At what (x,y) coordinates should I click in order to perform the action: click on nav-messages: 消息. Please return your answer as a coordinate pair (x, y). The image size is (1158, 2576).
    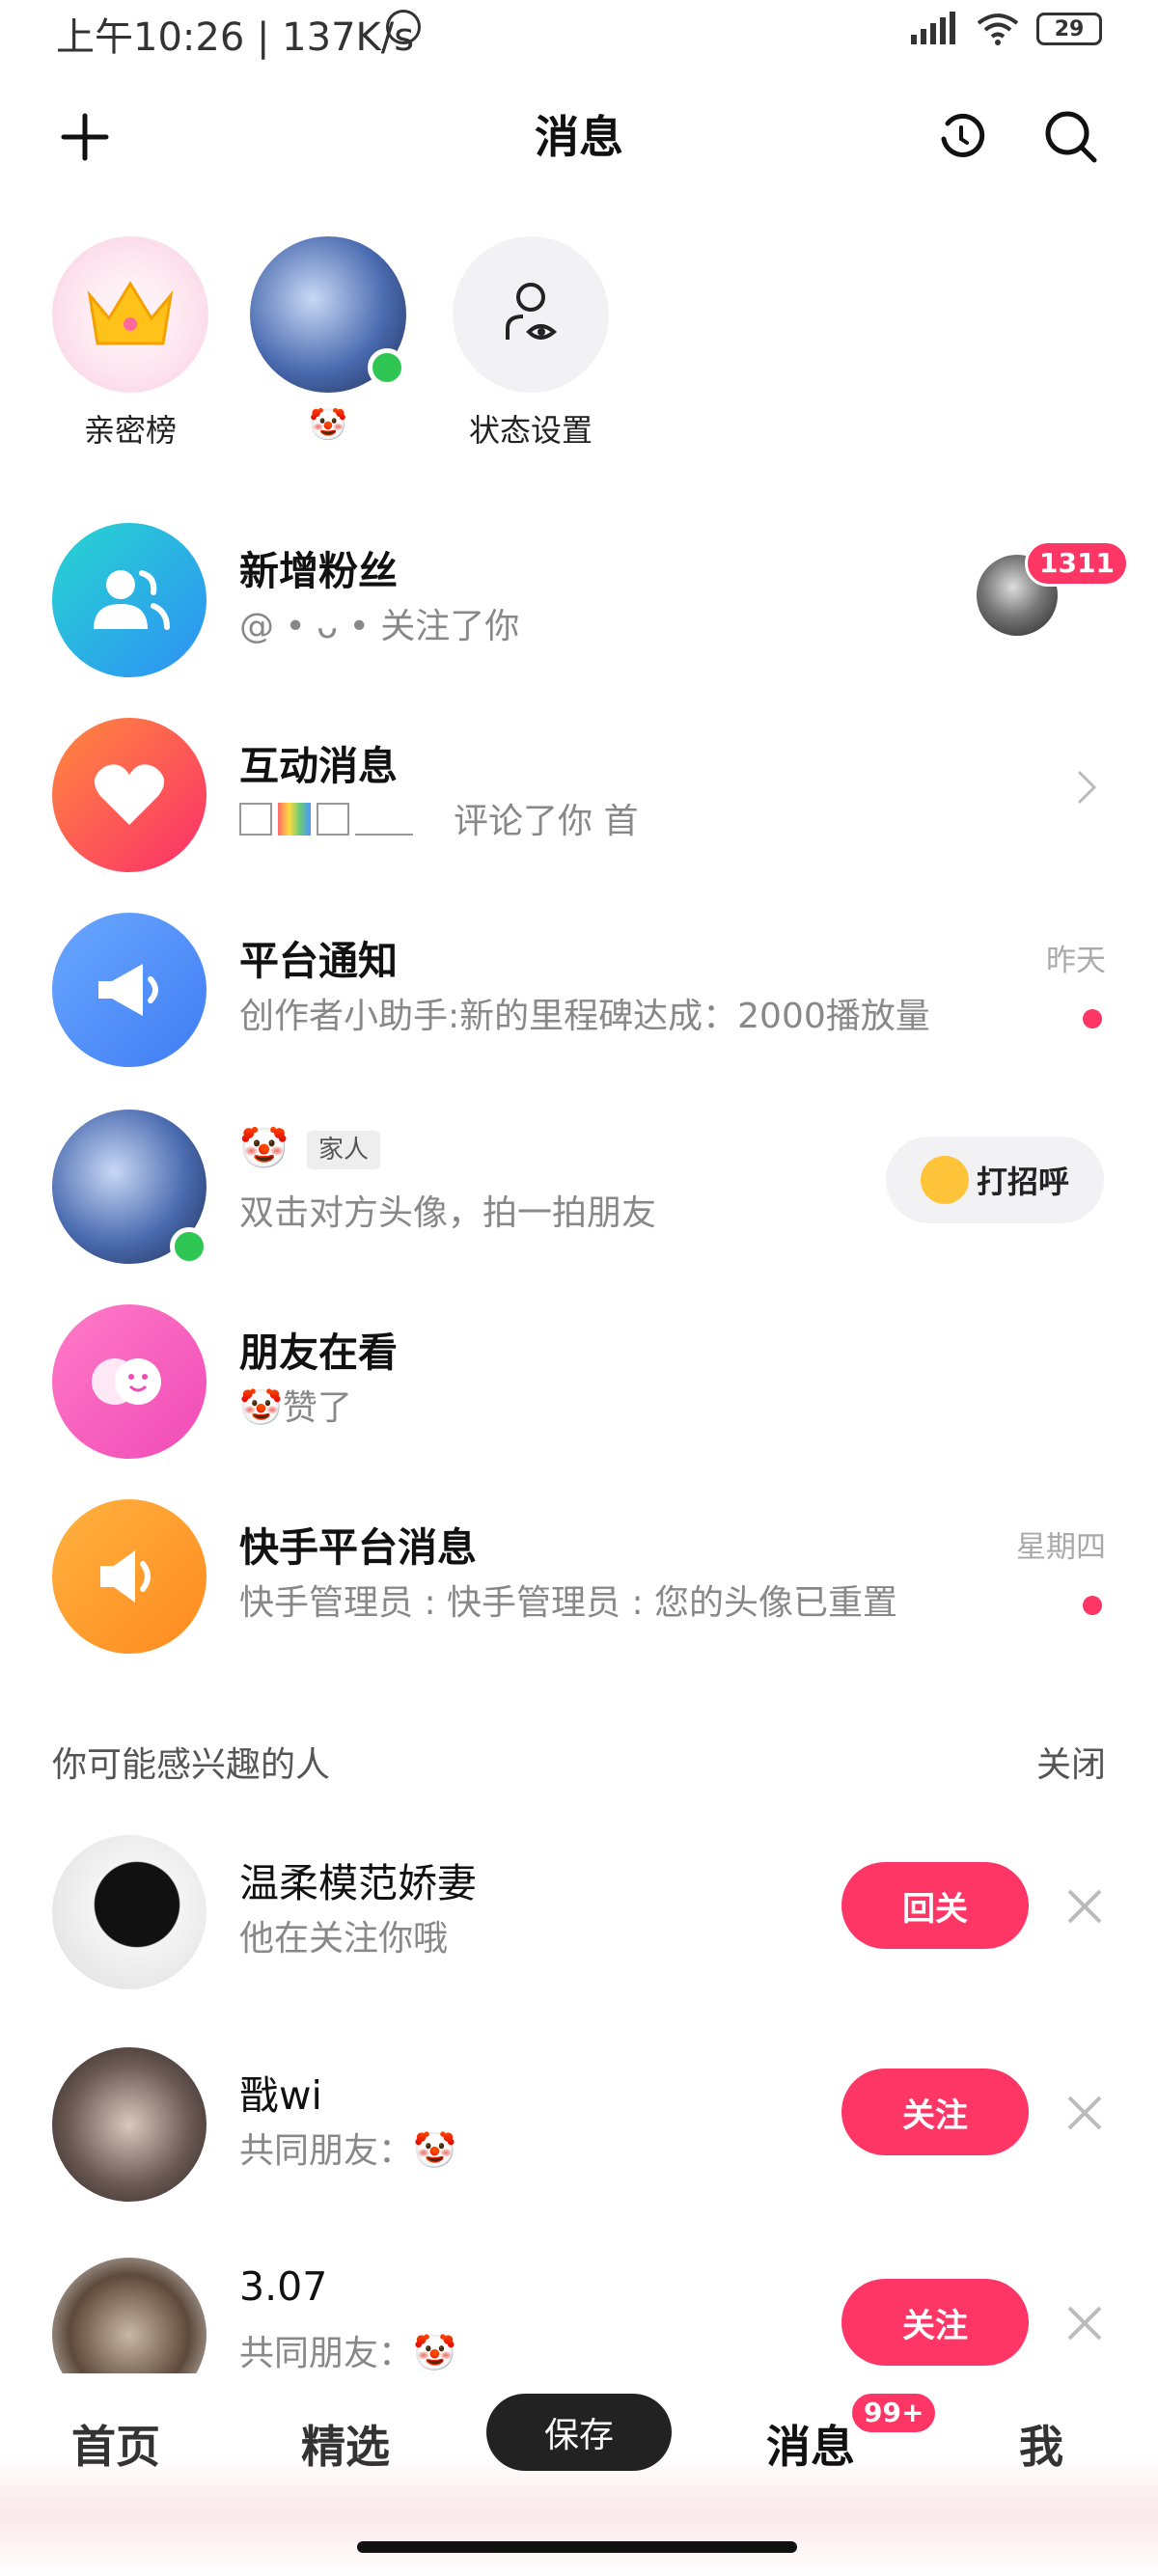
    Looking at the image, I should click on (810, 2444).